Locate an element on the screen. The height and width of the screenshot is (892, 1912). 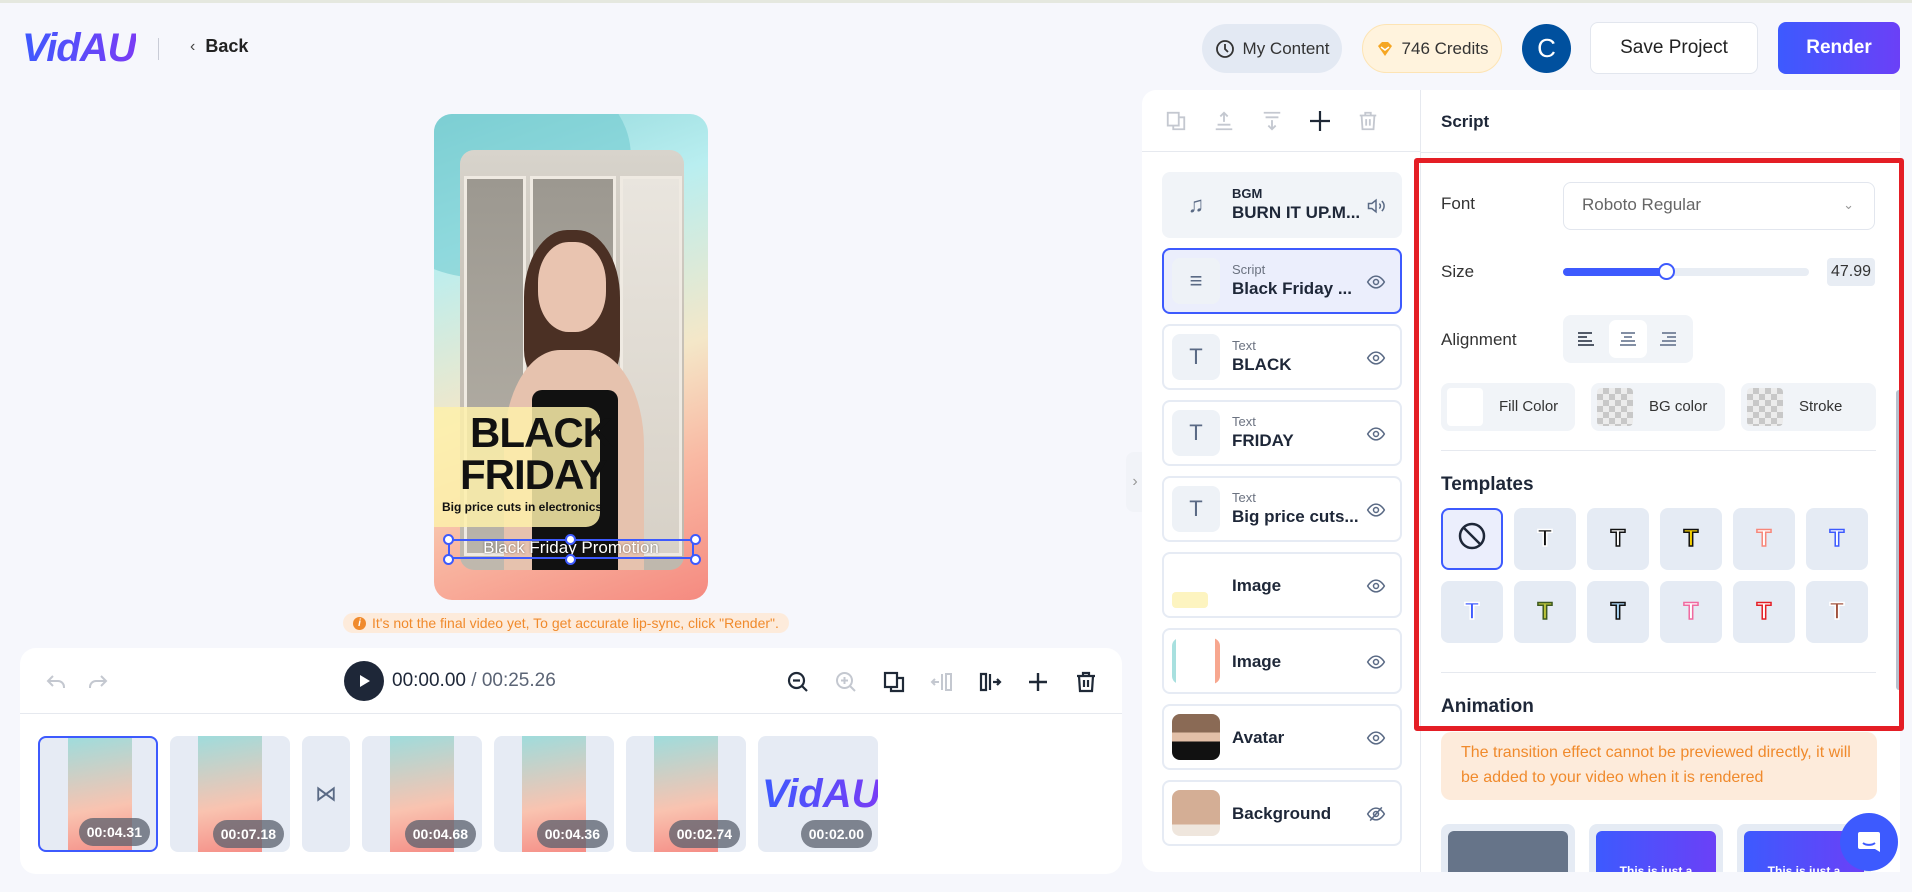
split-left-button is located at coordinates (942, 682).